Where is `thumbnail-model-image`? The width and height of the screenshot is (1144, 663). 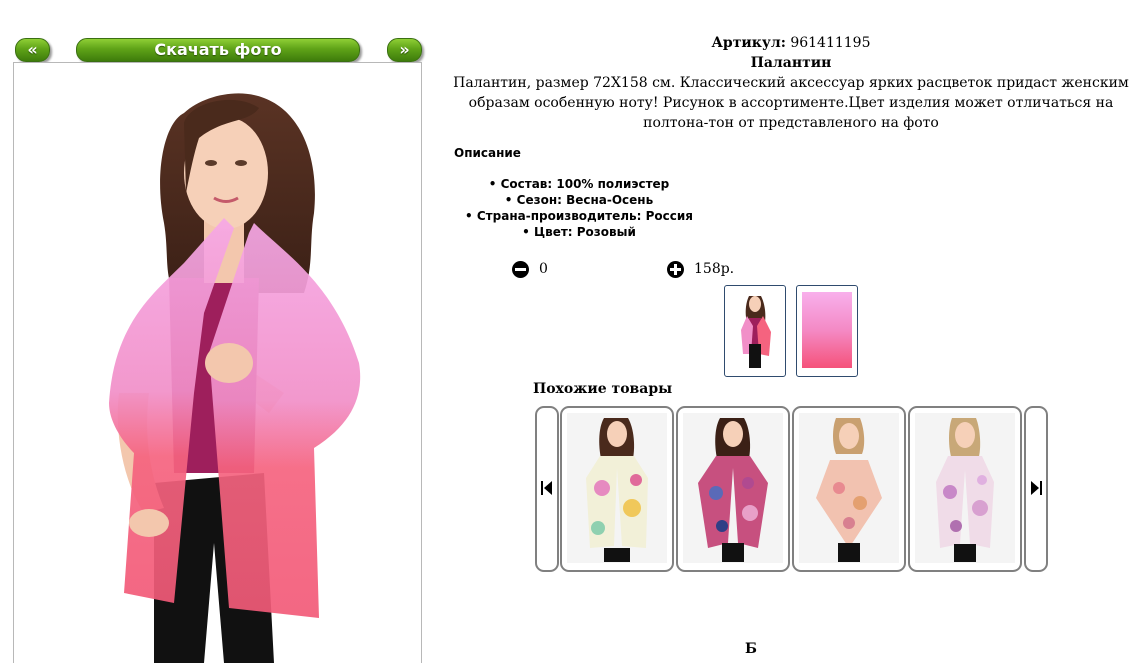
thumbnail-model-image is located at coordinates (756, 332).